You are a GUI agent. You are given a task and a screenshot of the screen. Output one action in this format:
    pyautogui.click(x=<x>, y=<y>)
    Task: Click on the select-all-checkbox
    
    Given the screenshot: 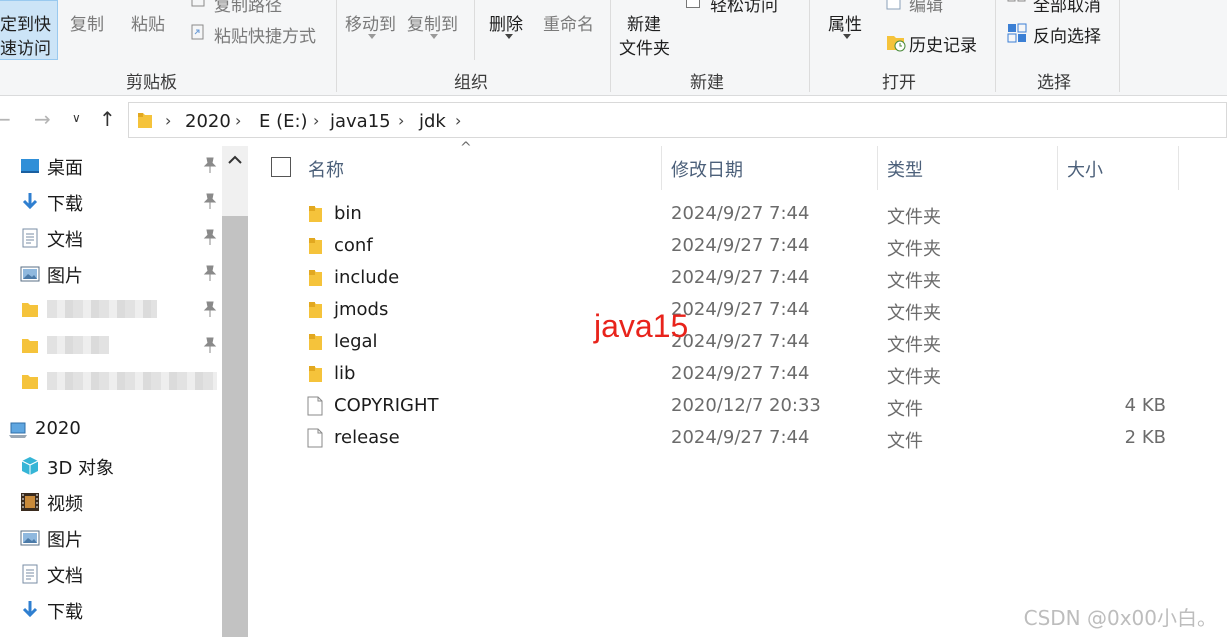 What is the action you would take?
    pyautogui.click(x=281, y=167)
    